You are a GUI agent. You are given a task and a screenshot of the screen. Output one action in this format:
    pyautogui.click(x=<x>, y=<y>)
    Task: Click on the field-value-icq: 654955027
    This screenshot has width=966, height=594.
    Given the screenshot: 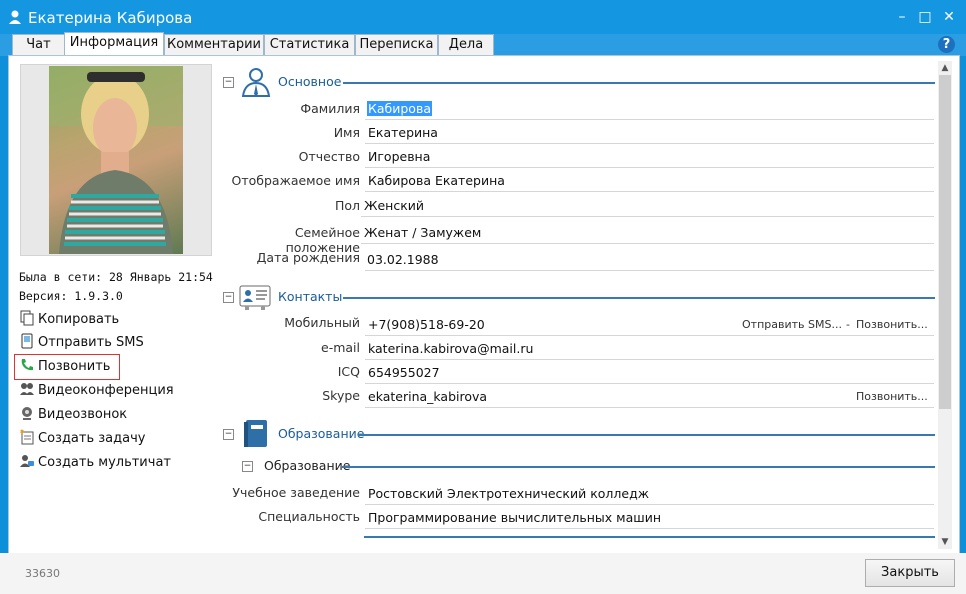 What is the action you would take?
    pyautogui.click(x=404, y=372)
    